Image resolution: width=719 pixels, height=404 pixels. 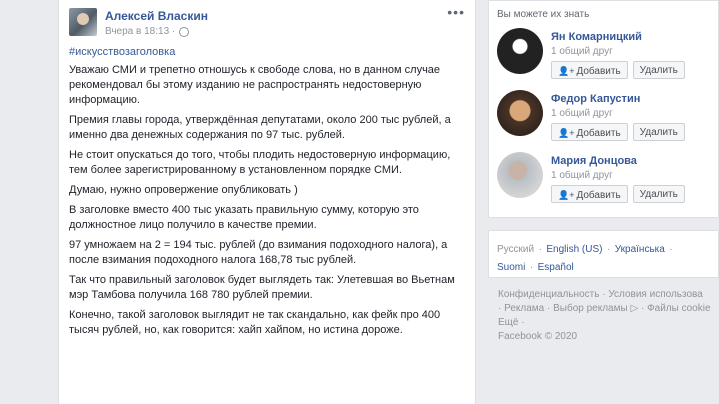 I want to click on person-name: Федор Капустин, so click(x=618, y=99).